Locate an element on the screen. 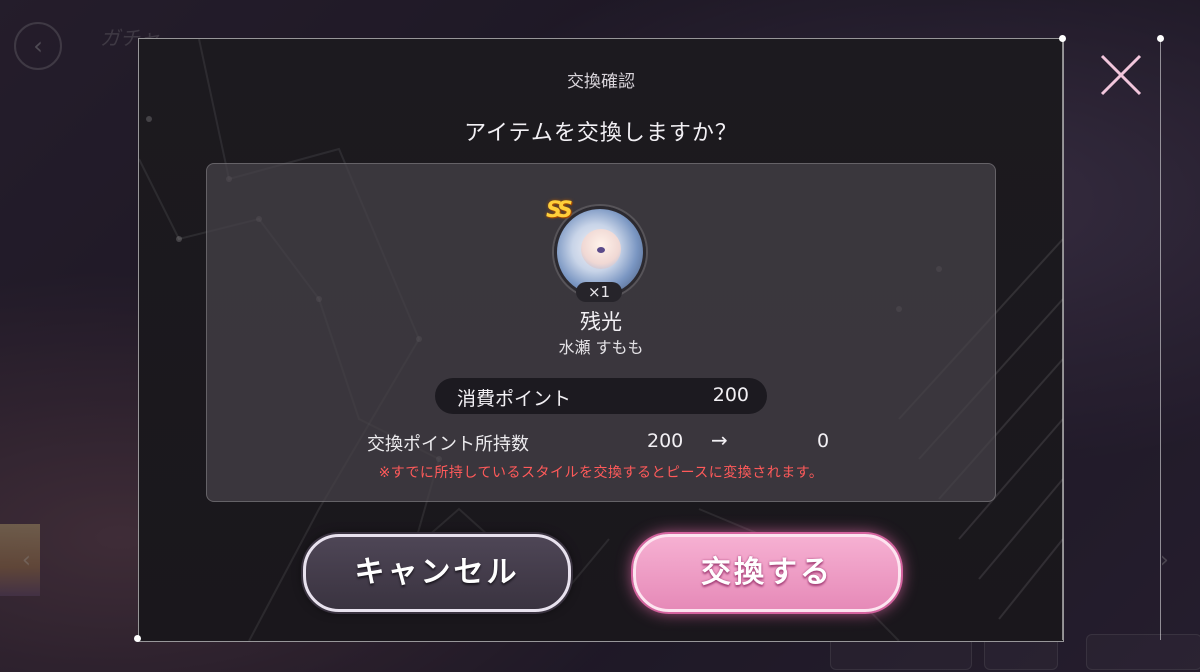  cancel-button: キャンセル is located at coordinates (437, 573).